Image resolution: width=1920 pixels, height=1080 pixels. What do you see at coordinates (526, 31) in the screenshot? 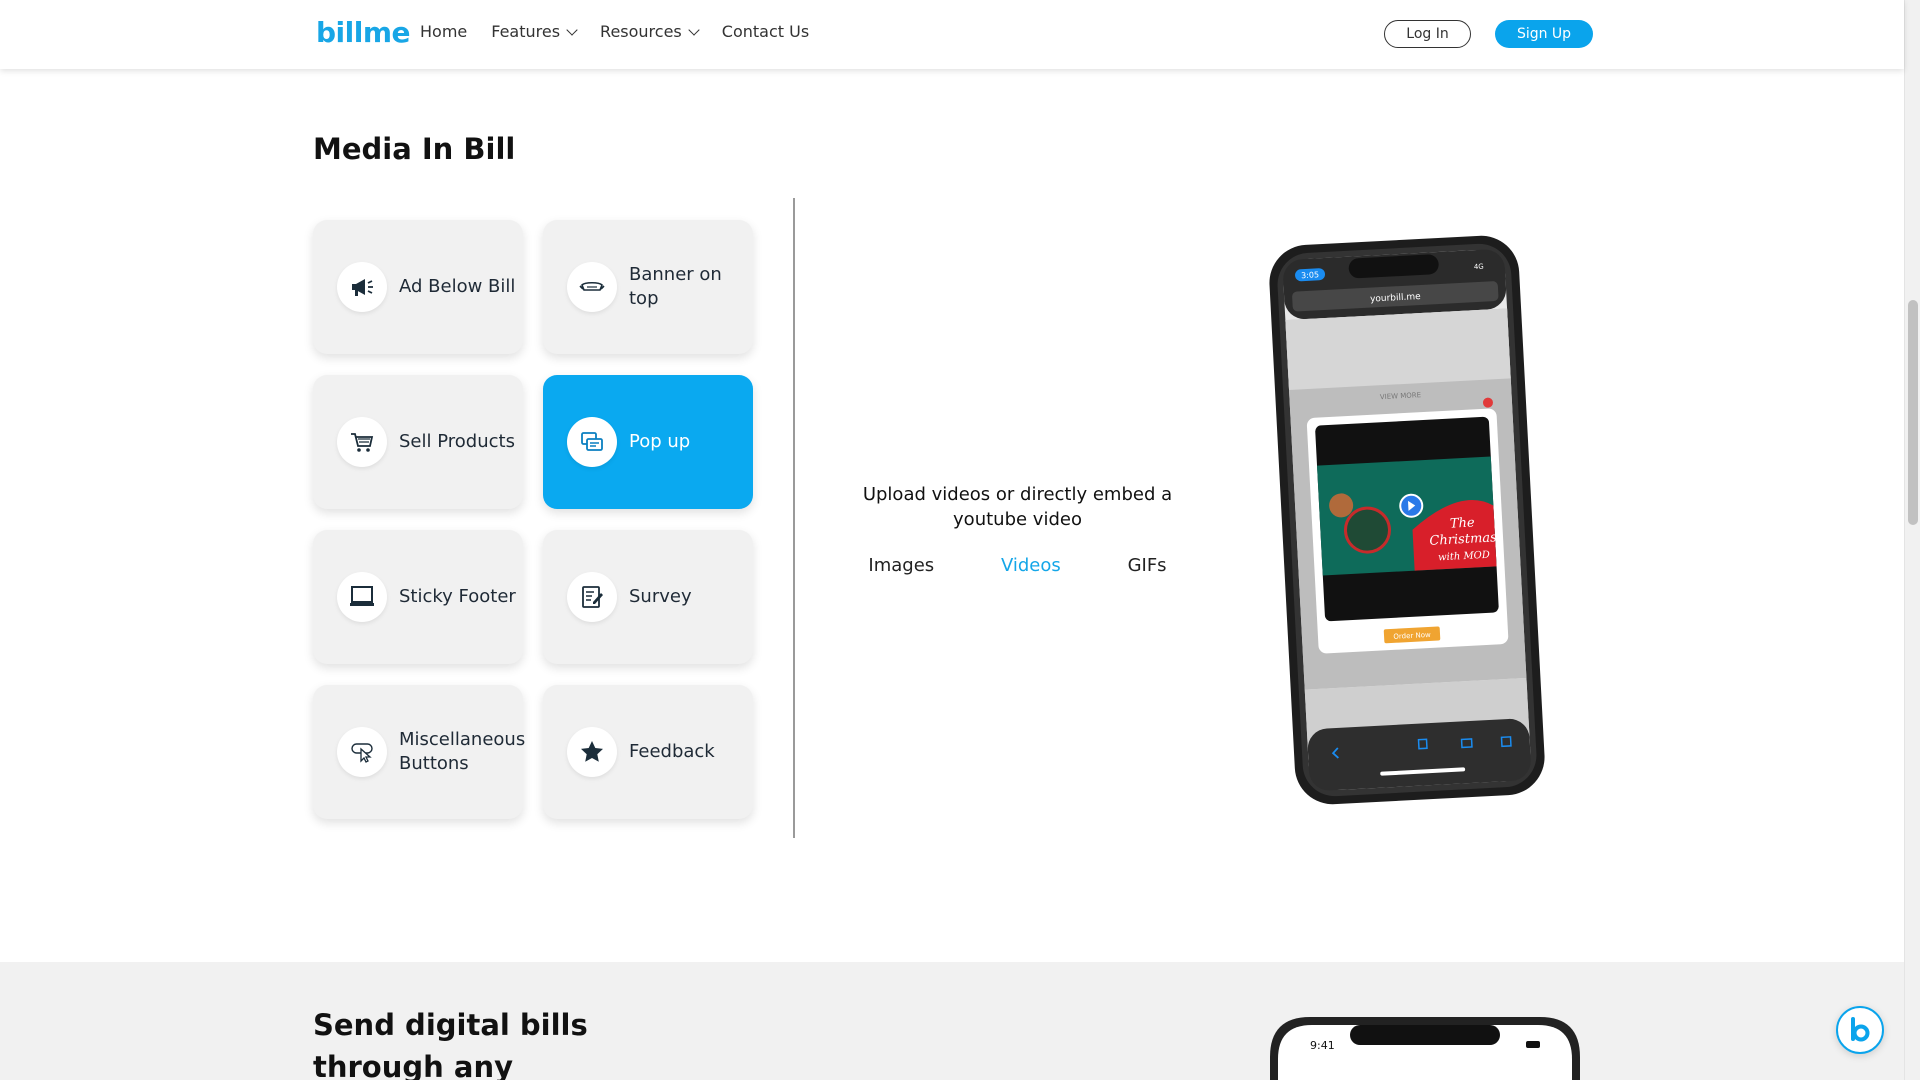
I see `nav-features-label: Features` at bounding box center [526, 31].